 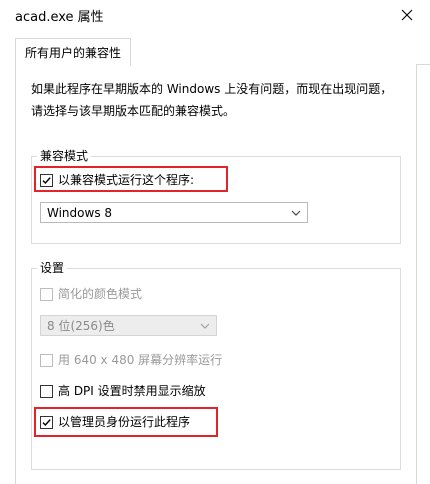 I want to click on tab-label: 所有用户的兼容性, so click(x=72, y=53).